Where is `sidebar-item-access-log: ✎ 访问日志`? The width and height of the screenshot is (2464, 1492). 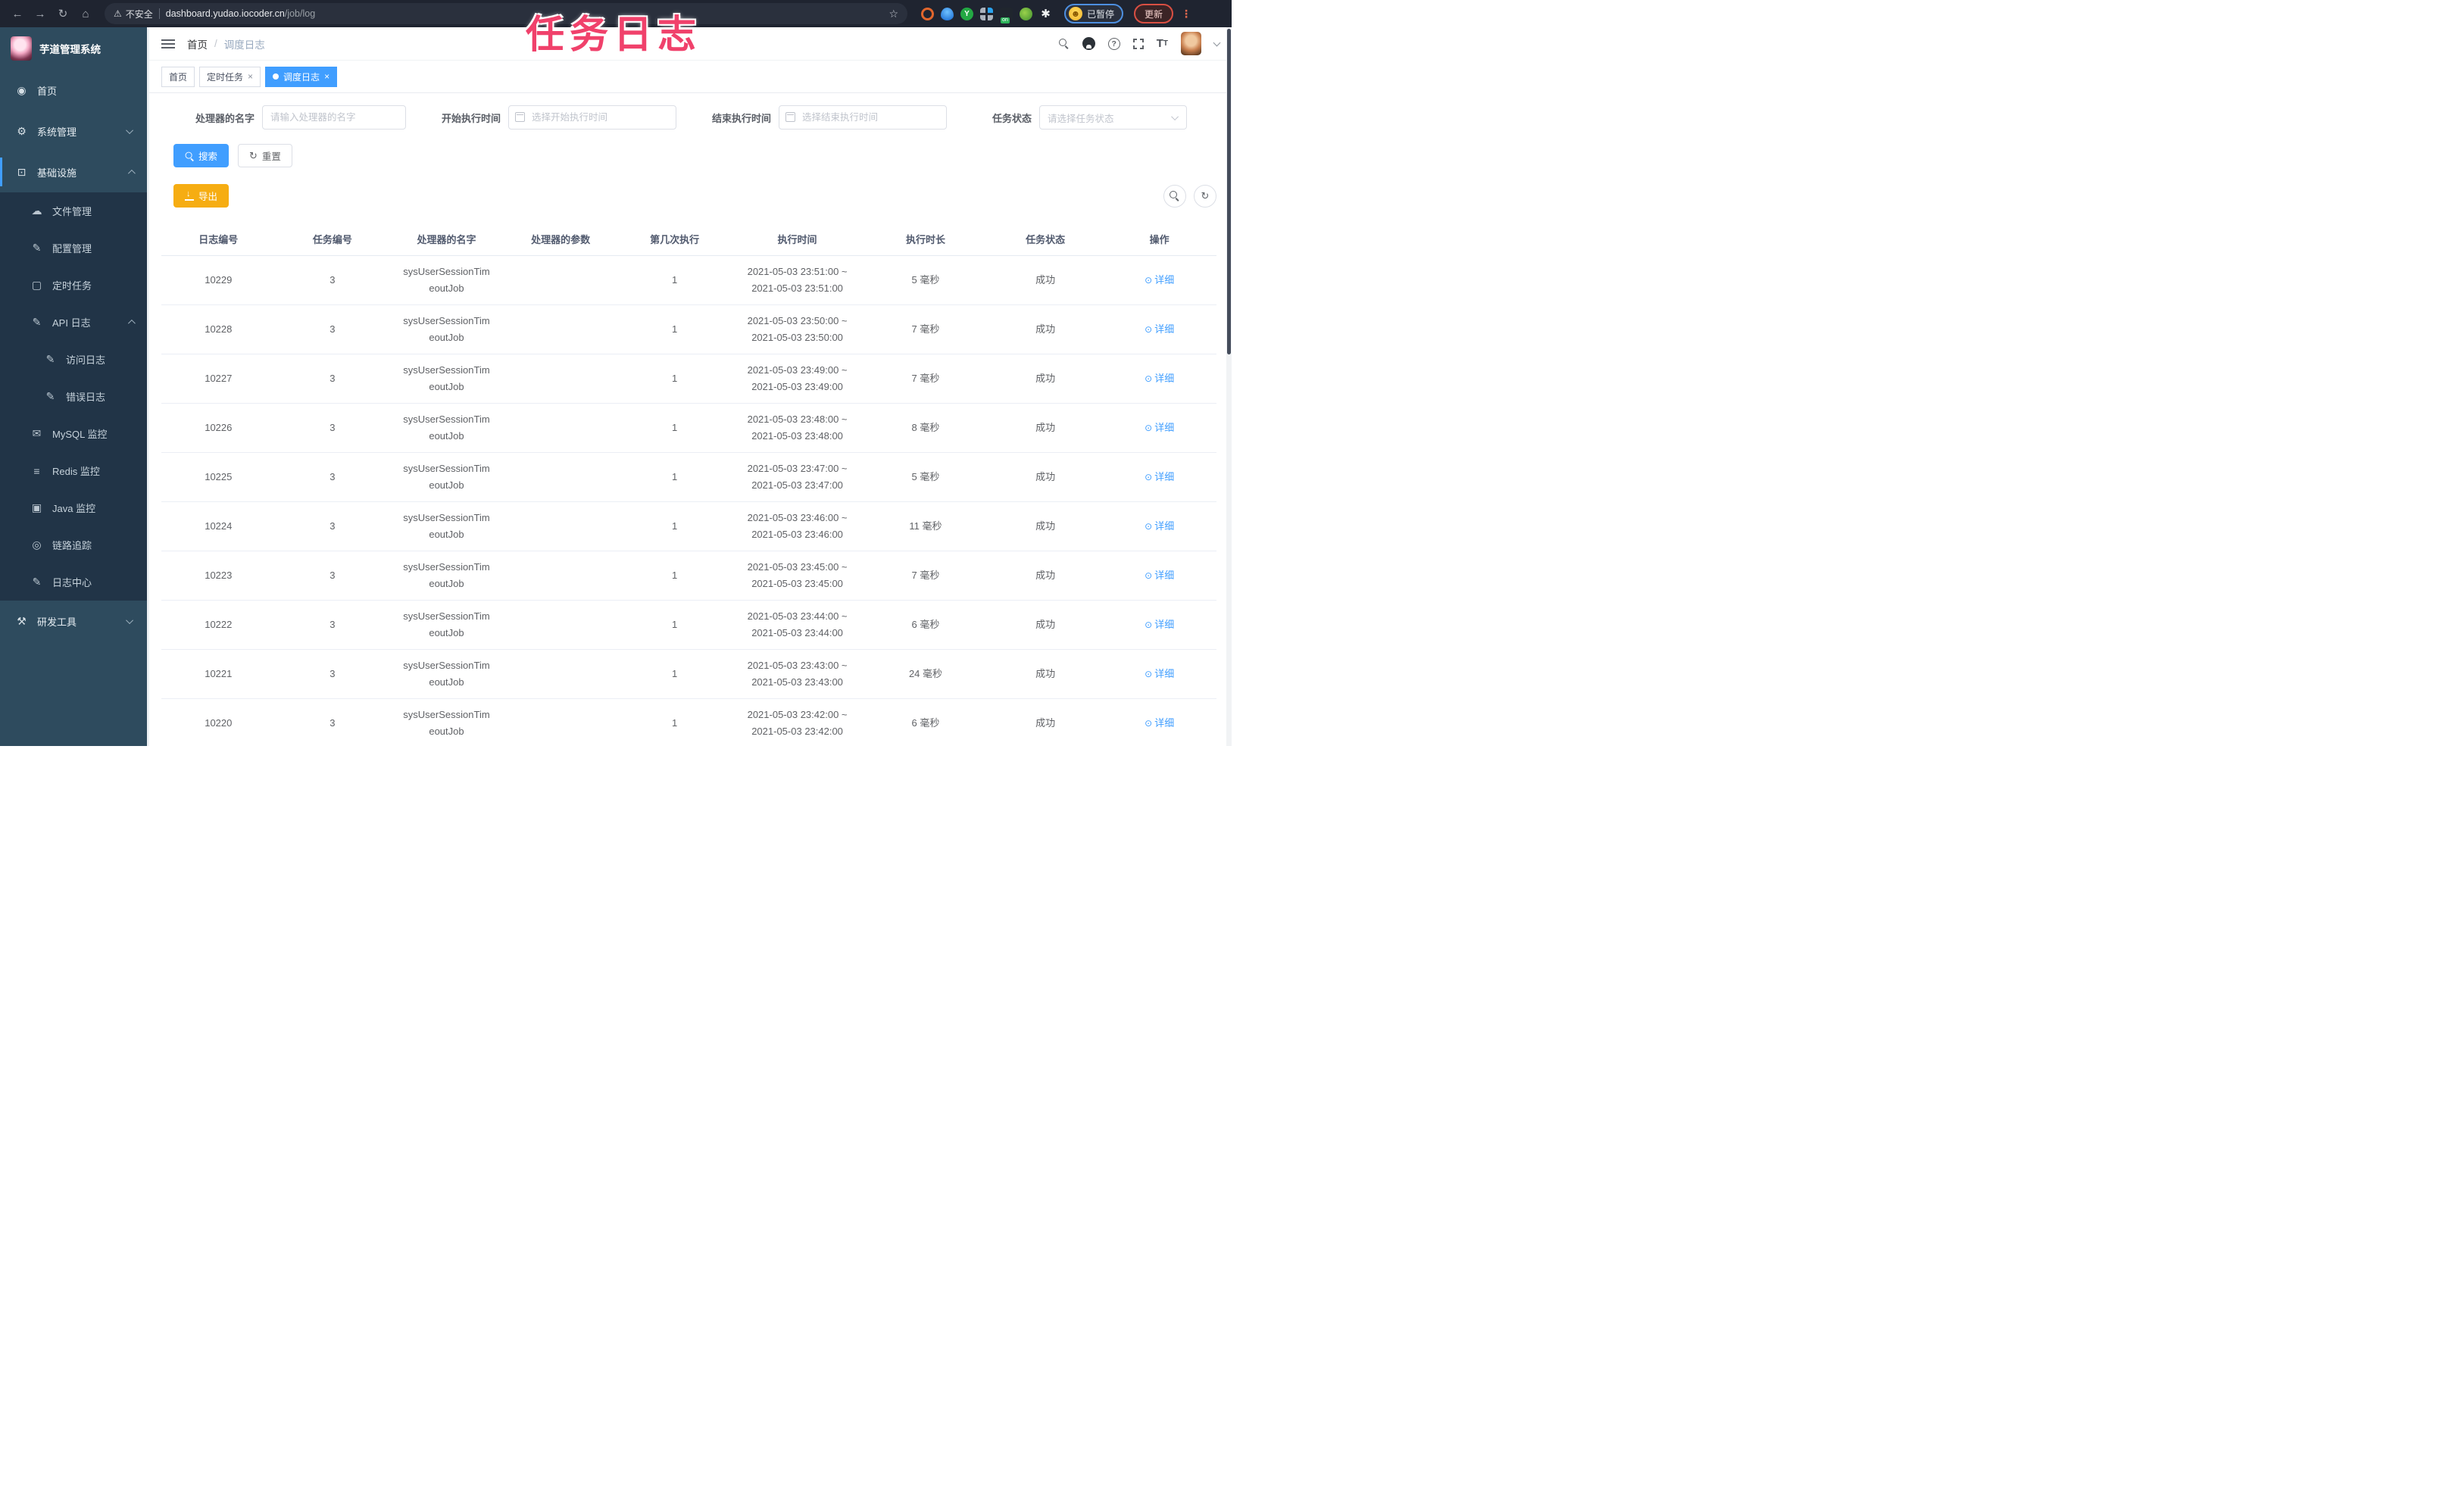
sidebar-item-access-log: ✎ 访问日志 is located at coordinates (73, 359).